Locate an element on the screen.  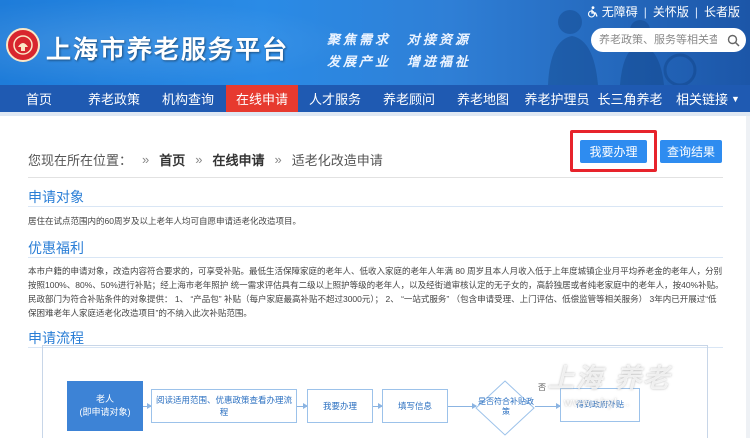
nav-advisor: 养老顾问 is located at coordinates (409, 98).